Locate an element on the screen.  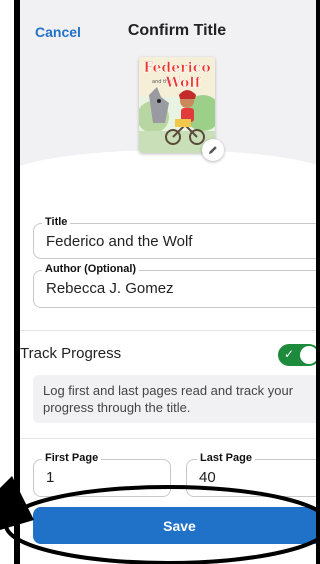
title-field-label: Title is located at coordinates (56, 222).